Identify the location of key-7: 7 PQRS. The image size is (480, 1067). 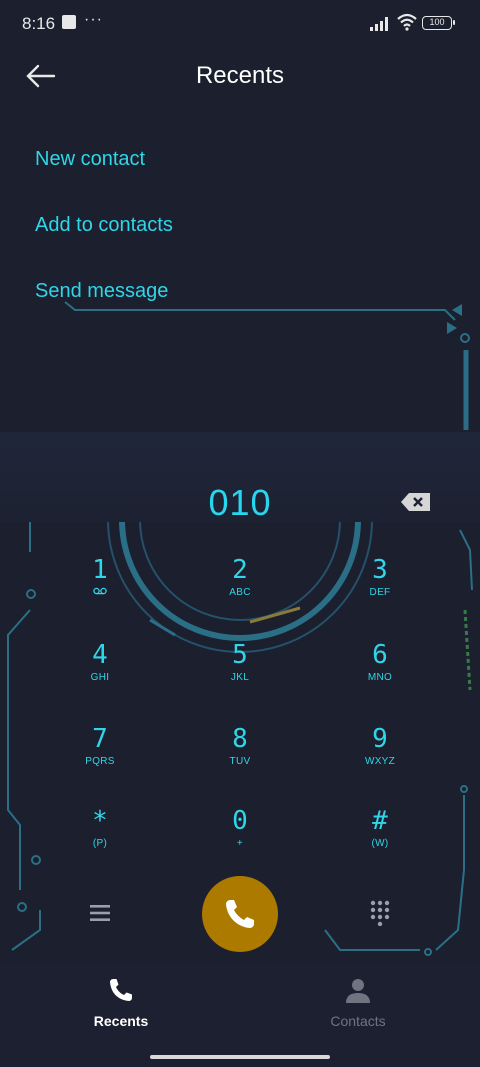
(100, 759).